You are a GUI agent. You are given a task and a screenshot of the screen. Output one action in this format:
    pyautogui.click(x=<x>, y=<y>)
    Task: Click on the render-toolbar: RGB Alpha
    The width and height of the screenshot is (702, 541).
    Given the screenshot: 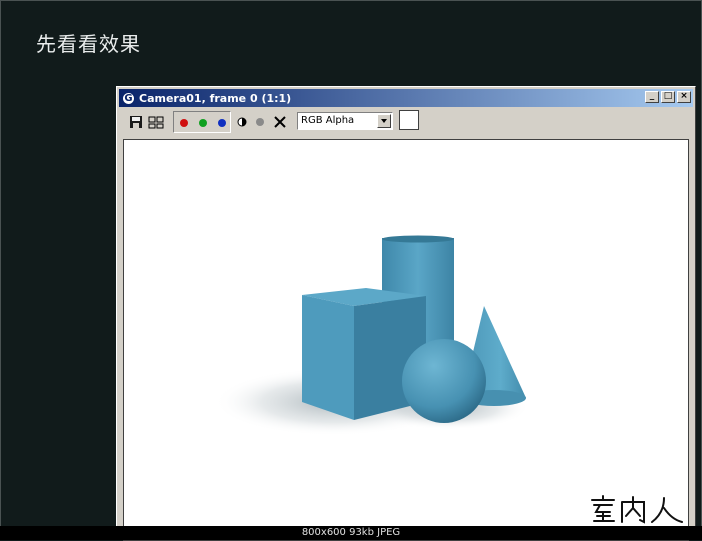 What is the action you would take?
    pyautogui.click(x=406, y=122)
    